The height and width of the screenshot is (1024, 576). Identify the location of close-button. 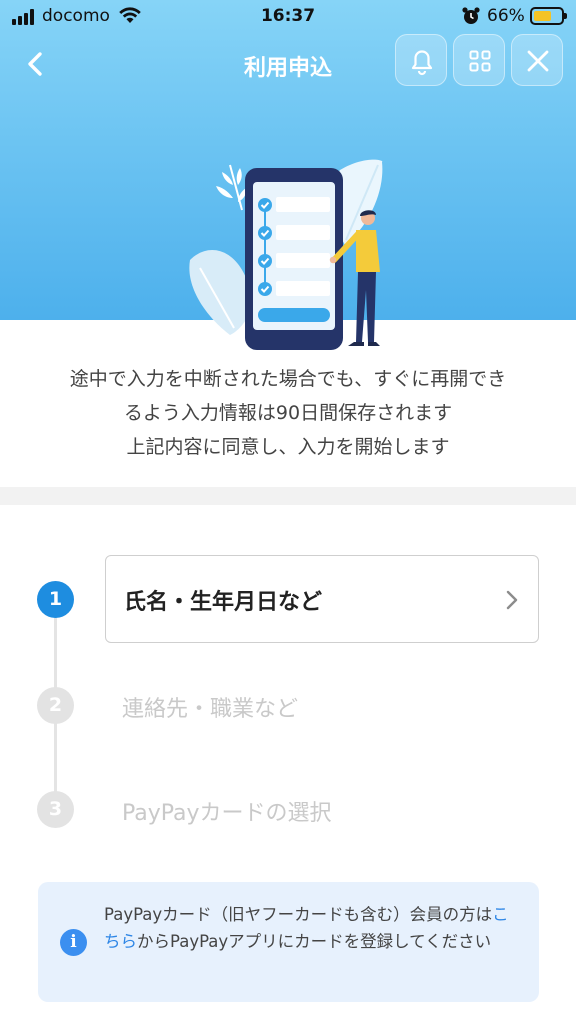
(537, 60).